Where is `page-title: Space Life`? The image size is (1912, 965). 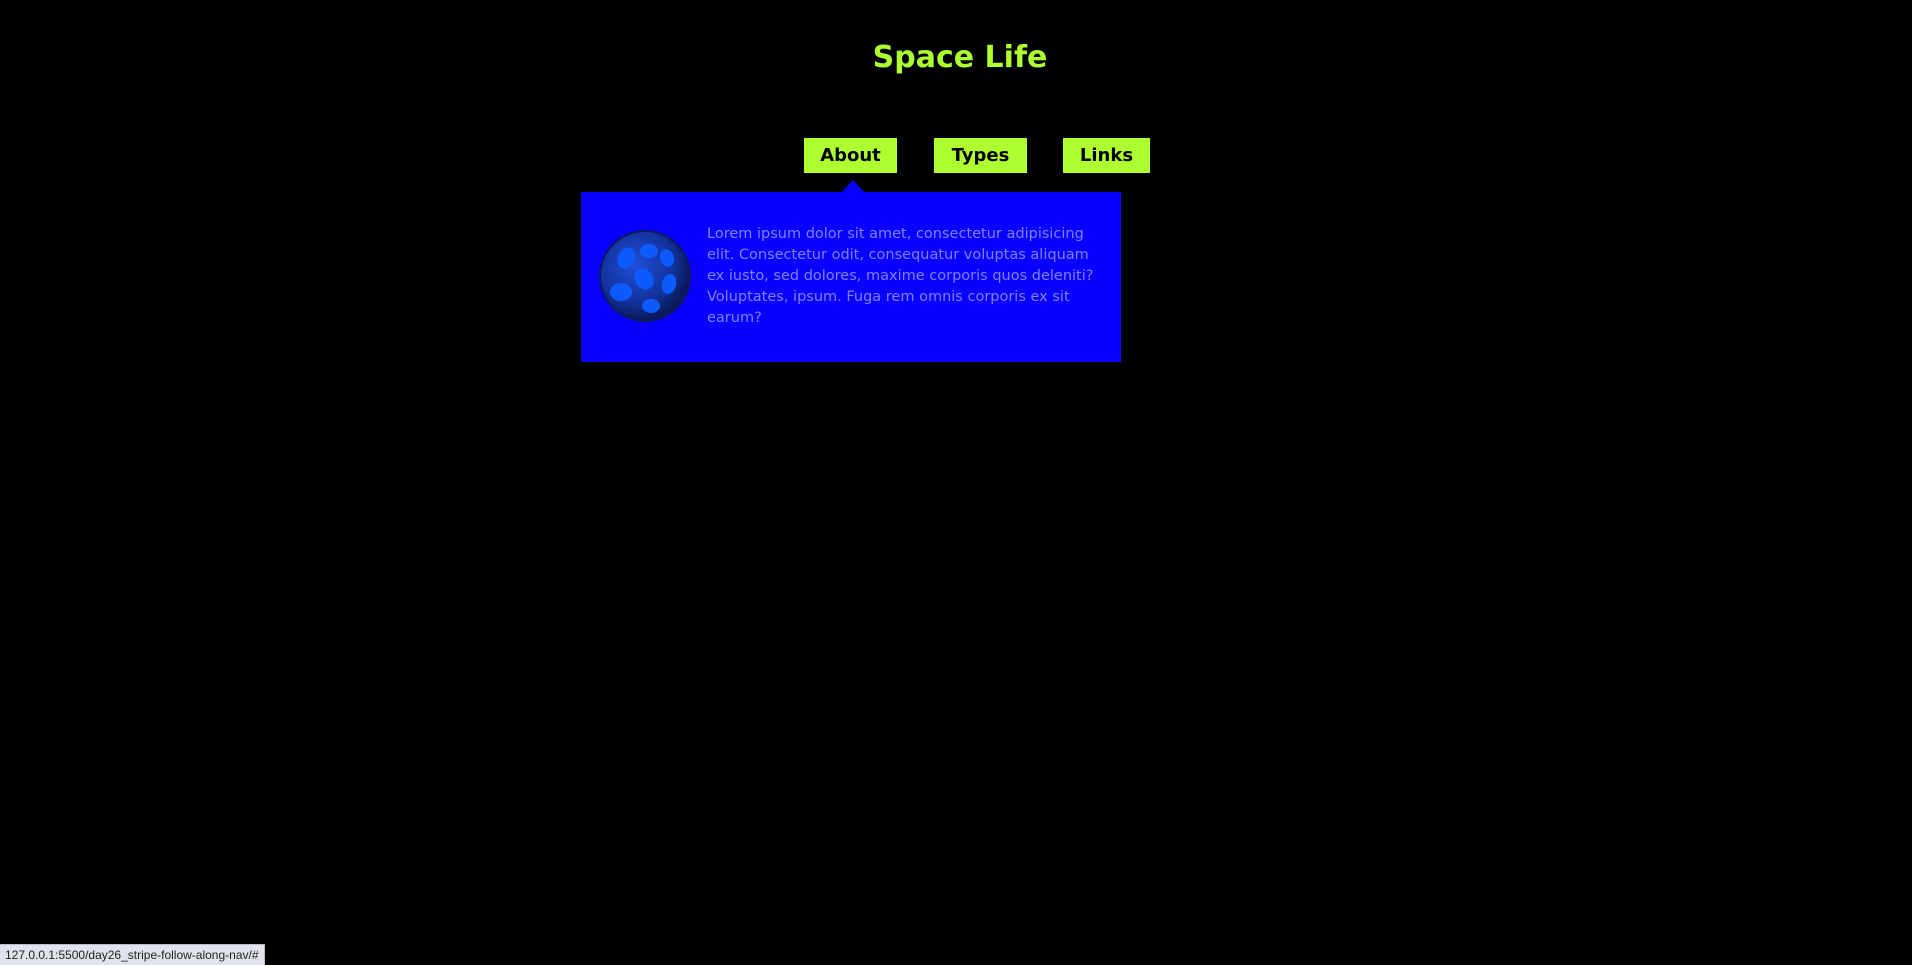 page-title: Space Life is located at coordinates (960, 57).